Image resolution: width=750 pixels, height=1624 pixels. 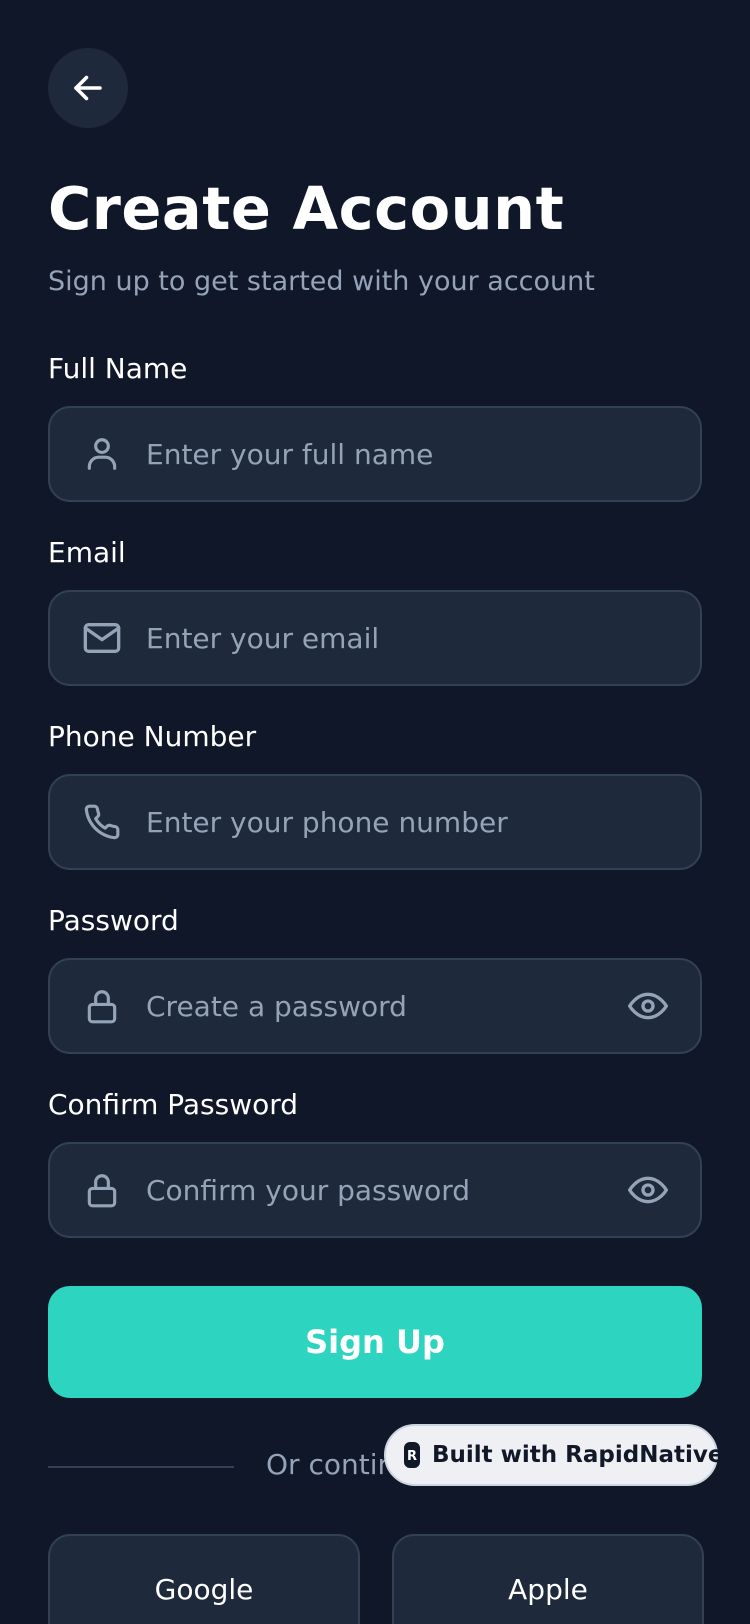 I want to click on confirm-password-input, so click(x=366, y=1190).